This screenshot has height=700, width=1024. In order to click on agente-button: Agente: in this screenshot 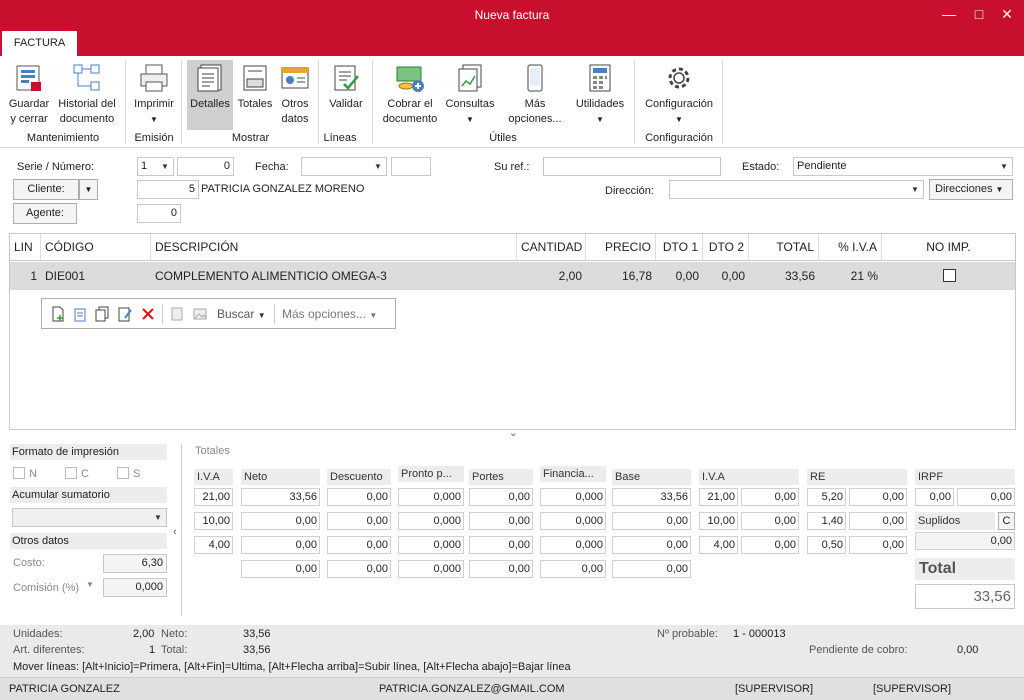, I will do `click(45, 213)`.